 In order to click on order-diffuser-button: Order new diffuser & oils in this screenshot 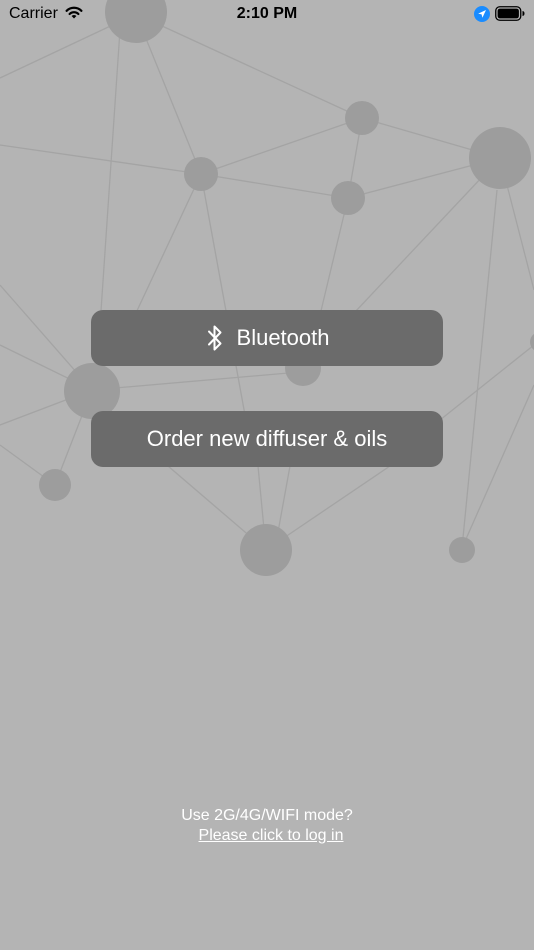, I will do `click(267, 439)`.